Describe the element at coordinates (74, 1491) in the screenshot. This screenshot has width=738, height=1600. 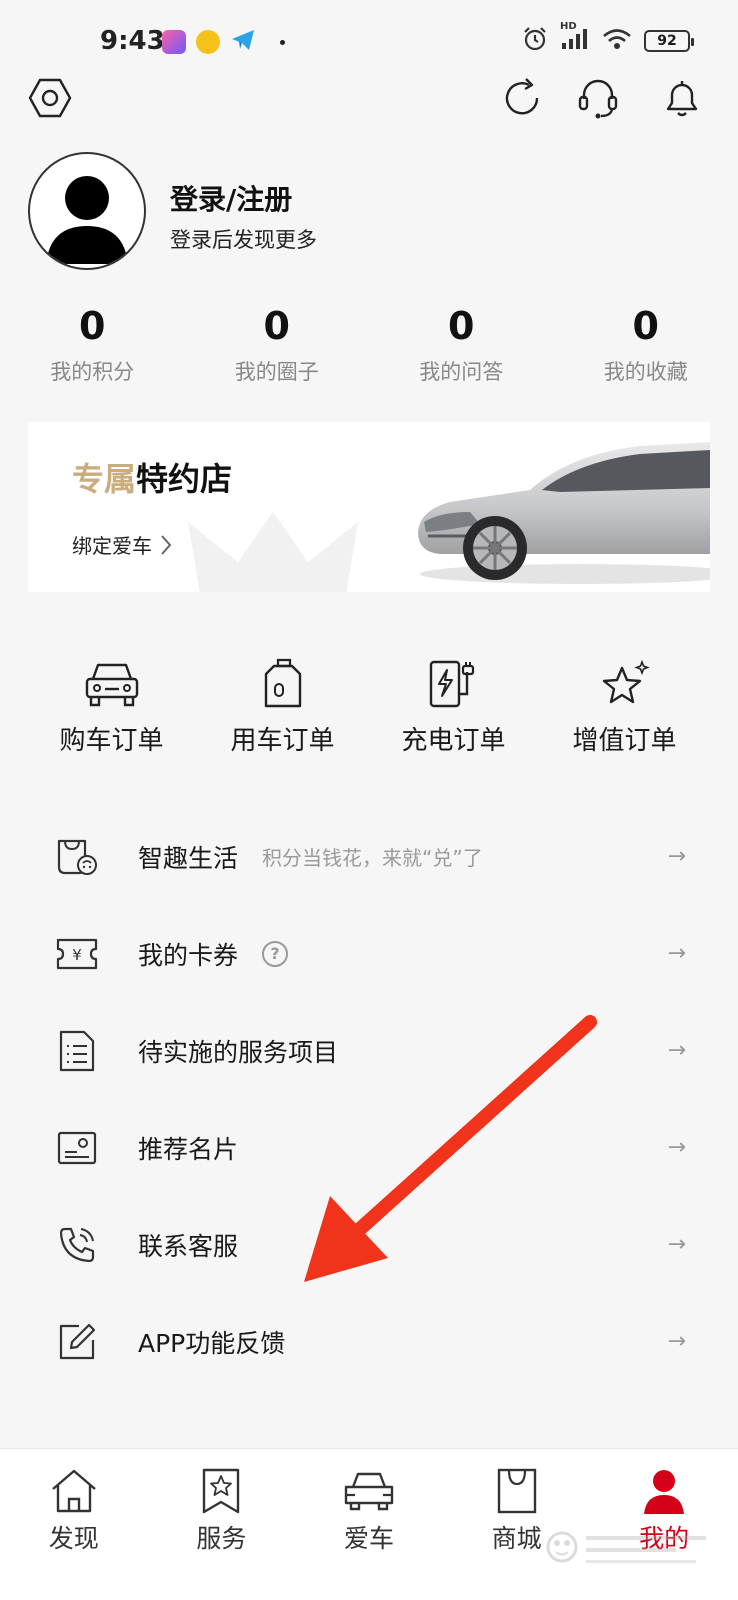
I see `home-icon` at that location.